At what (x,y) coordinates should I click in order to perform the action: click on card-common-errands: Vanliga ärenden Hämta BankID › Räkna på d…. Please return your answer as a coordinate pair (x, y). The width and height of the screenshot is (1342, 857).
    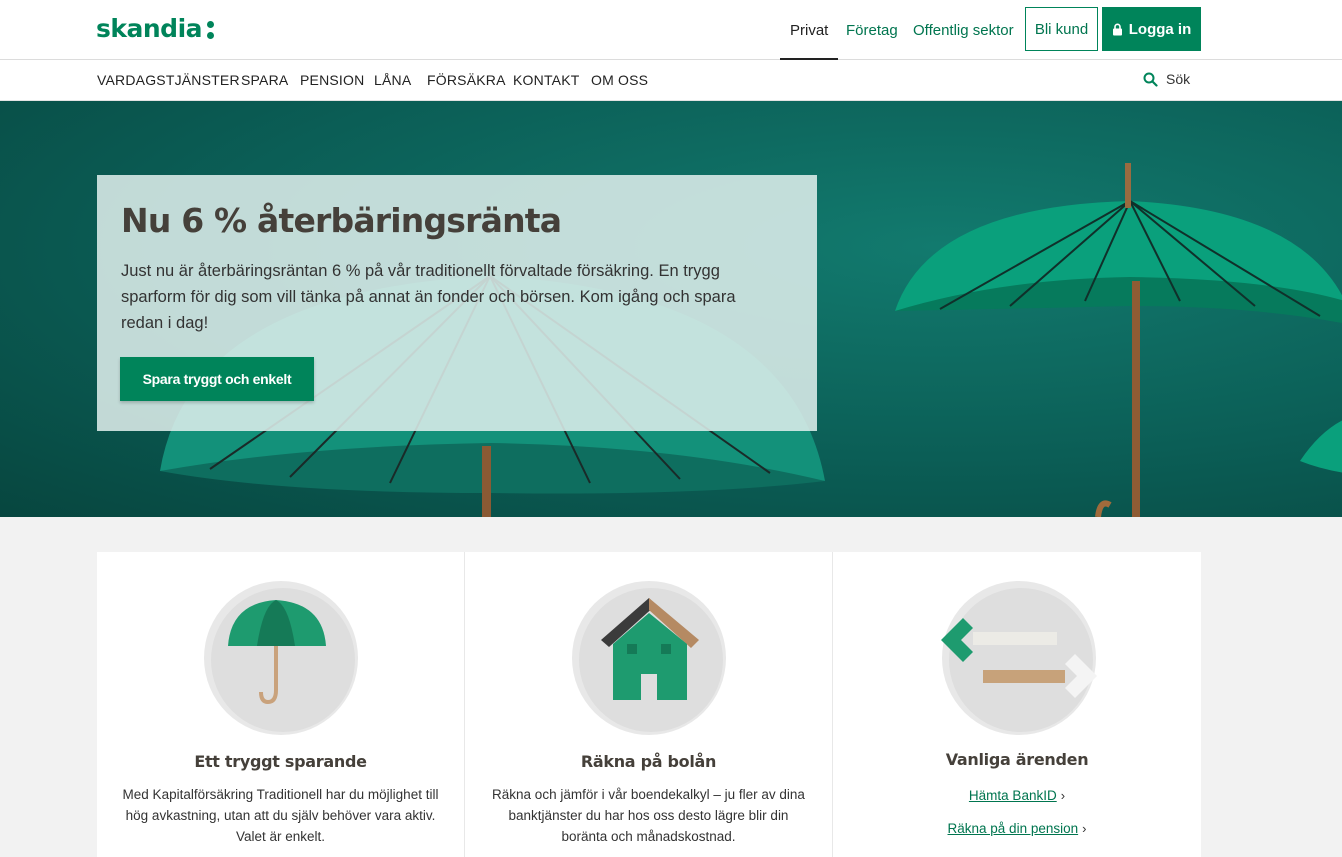
    Looking at the image, I should click on (1017, 704).